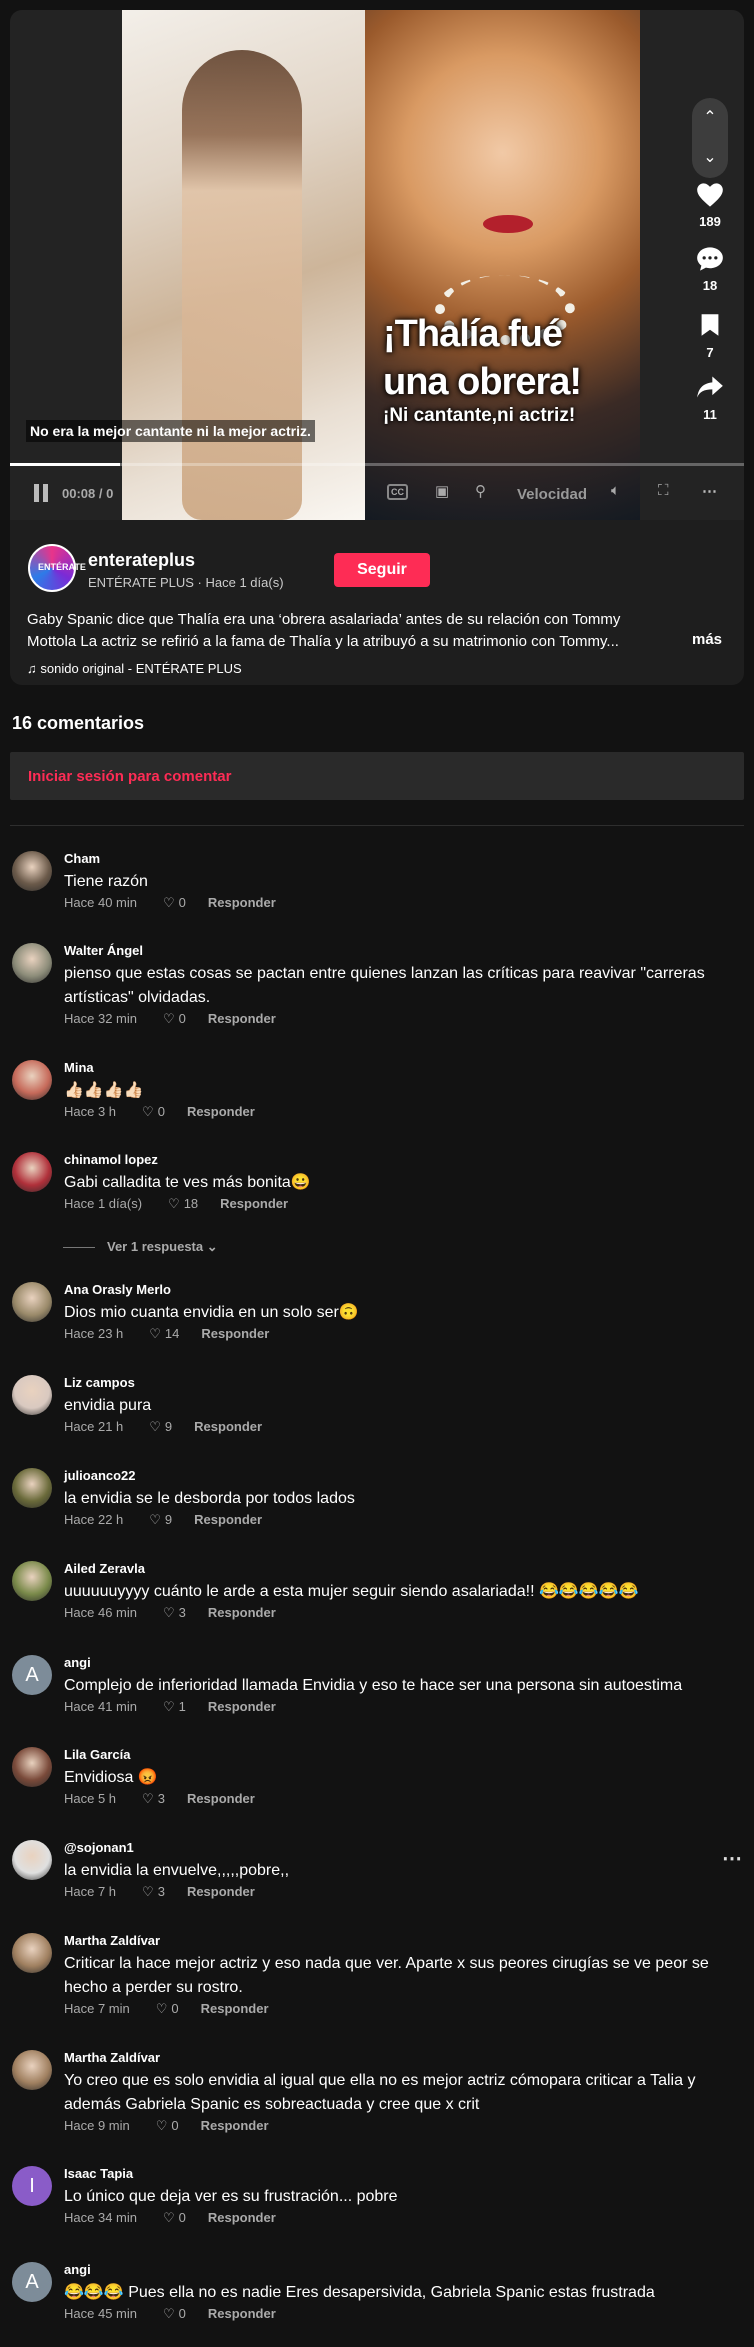 Image resolution: width=754 pixels, height=2347 pixels. I want to click on pause-icon, so click(41, 493).